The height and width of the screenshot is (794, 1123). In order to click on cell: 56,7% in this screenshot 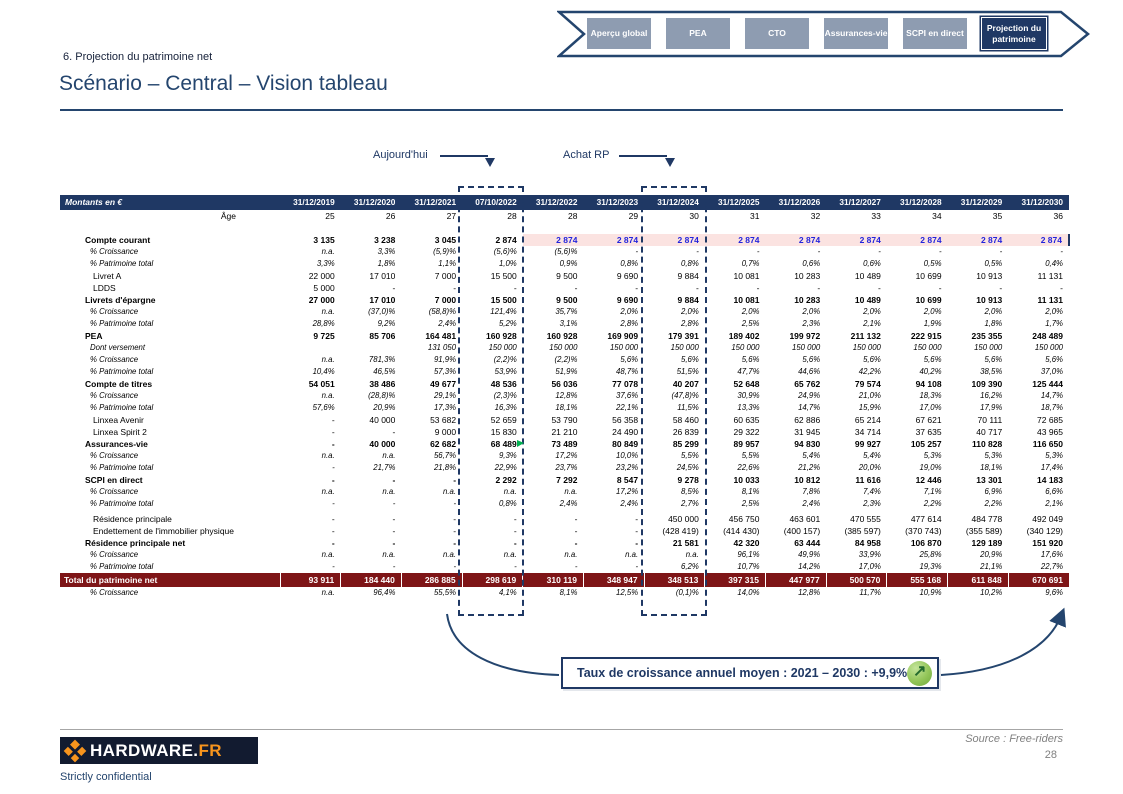, I will do `click(445, 455)`.